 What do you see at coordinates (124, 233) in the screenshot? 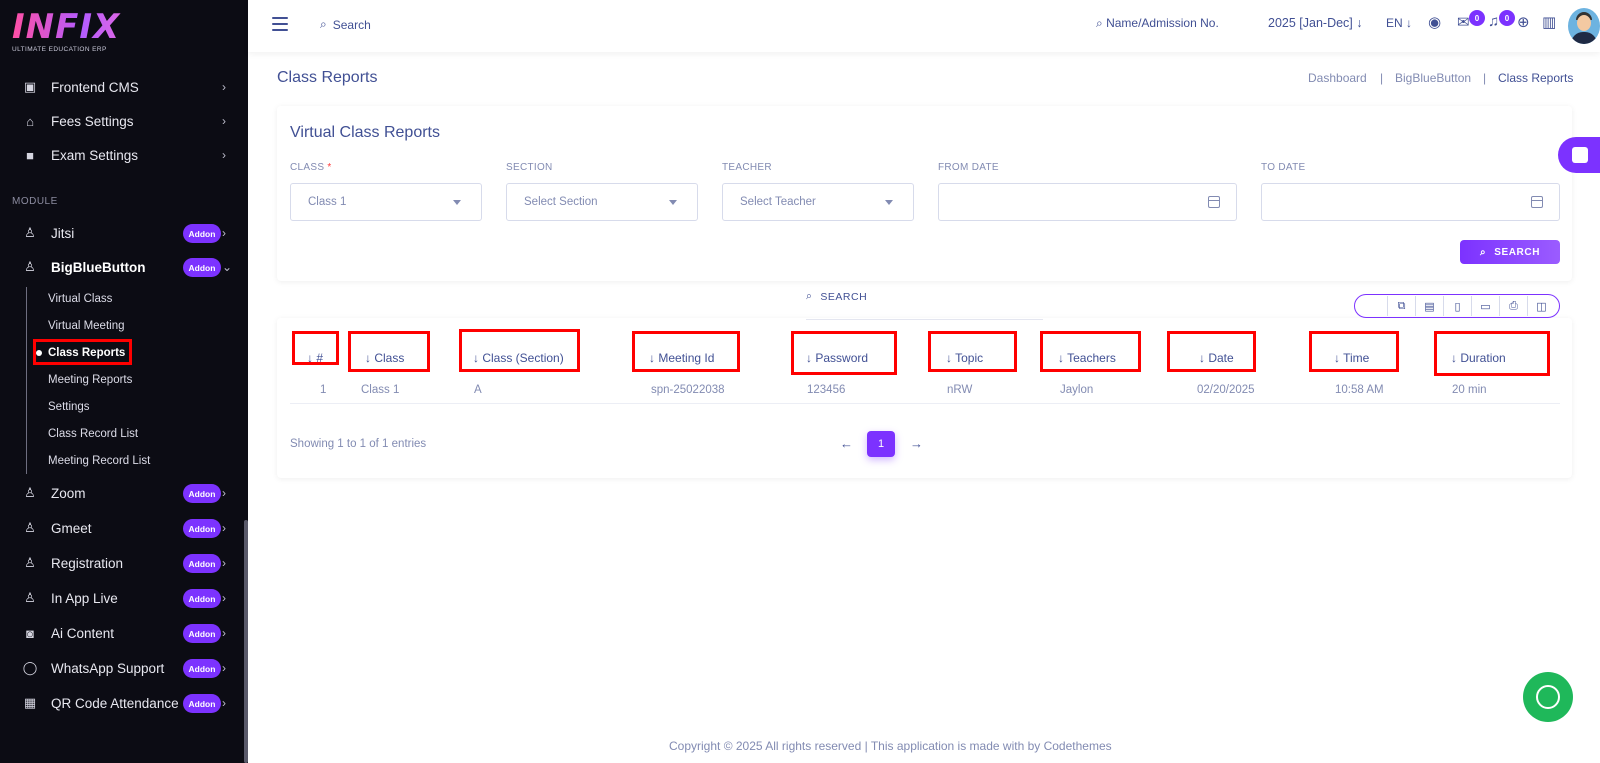
I see `sidebar-item-jitsi: ♙ Jitsi Addon ›` at bounding box center [124, 233].